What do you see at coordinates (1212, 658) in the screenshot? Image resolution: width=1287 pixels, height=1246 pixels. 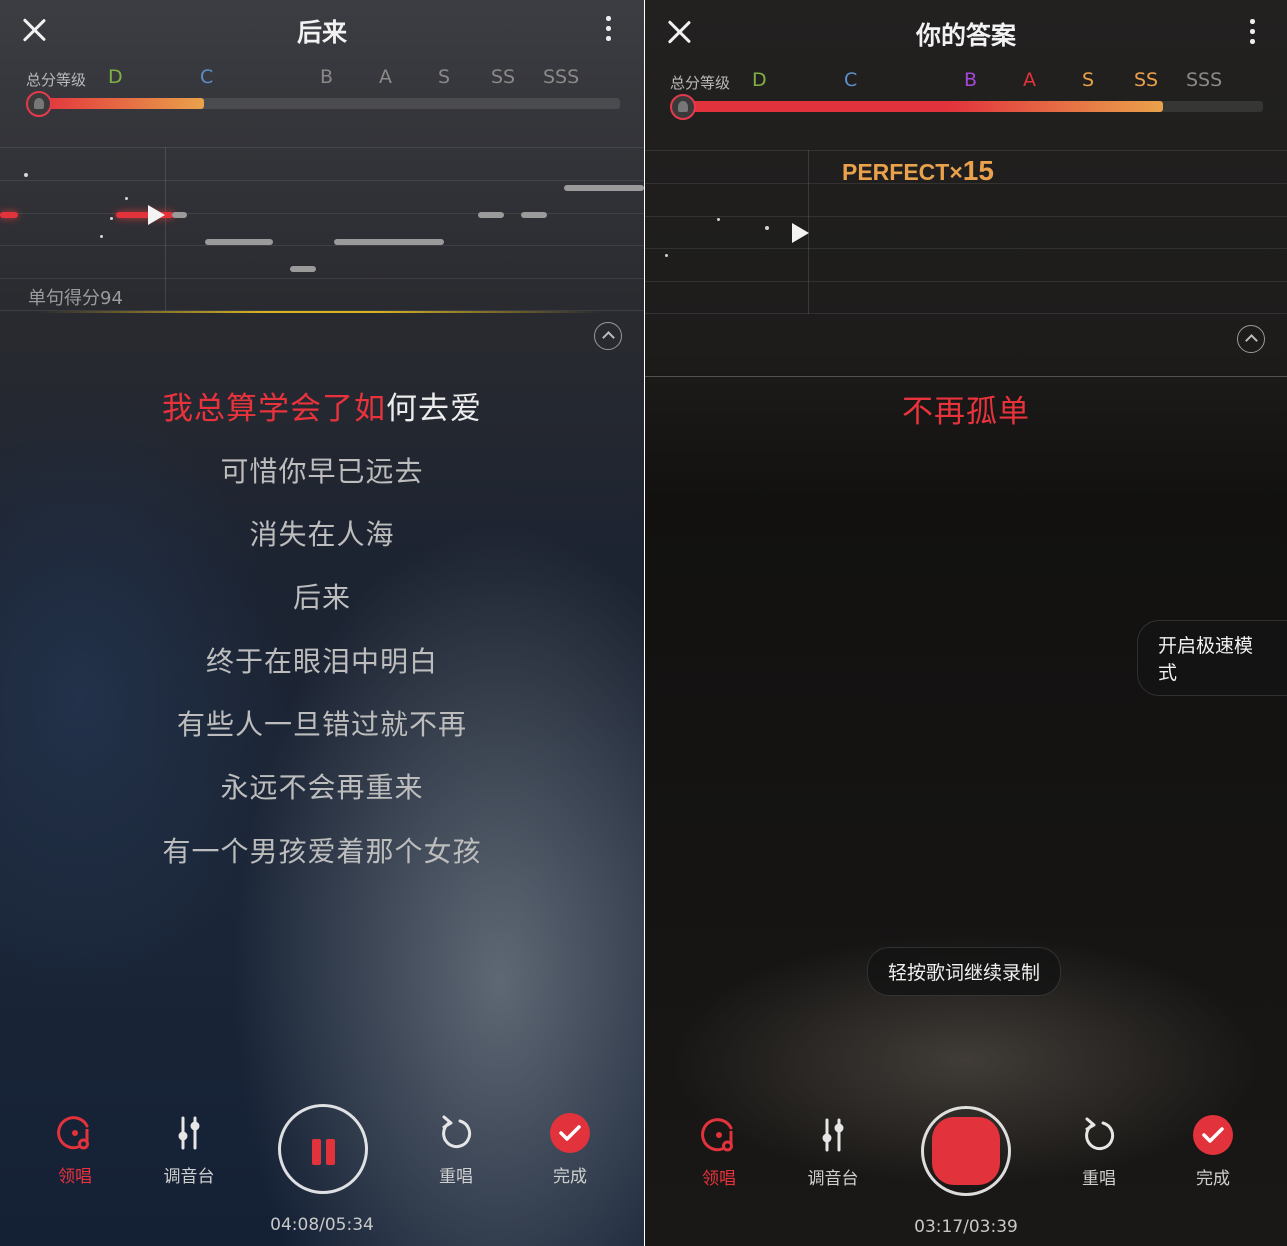 I see `fast-mode-button: 开启极速模式` at bounding box center [1212, 658].